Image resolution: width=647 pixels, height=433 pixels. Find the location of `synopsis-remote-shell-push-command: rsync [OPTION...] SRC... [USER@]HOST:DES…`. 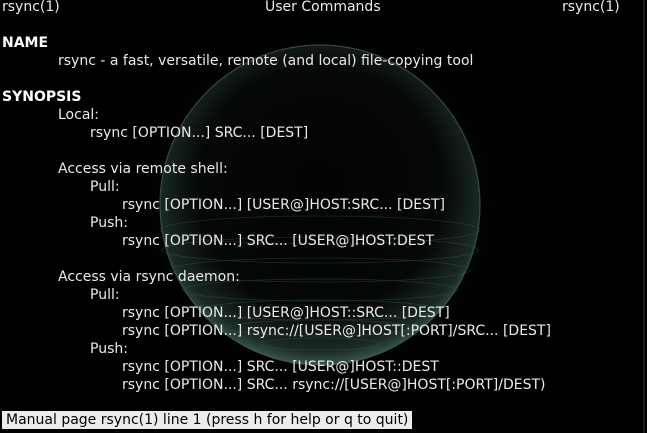

synopsis-remote-shell-push-command: rsync [OPTION...] SRC... [USER@]HOST:DES… is located at coordinates (278, 241).